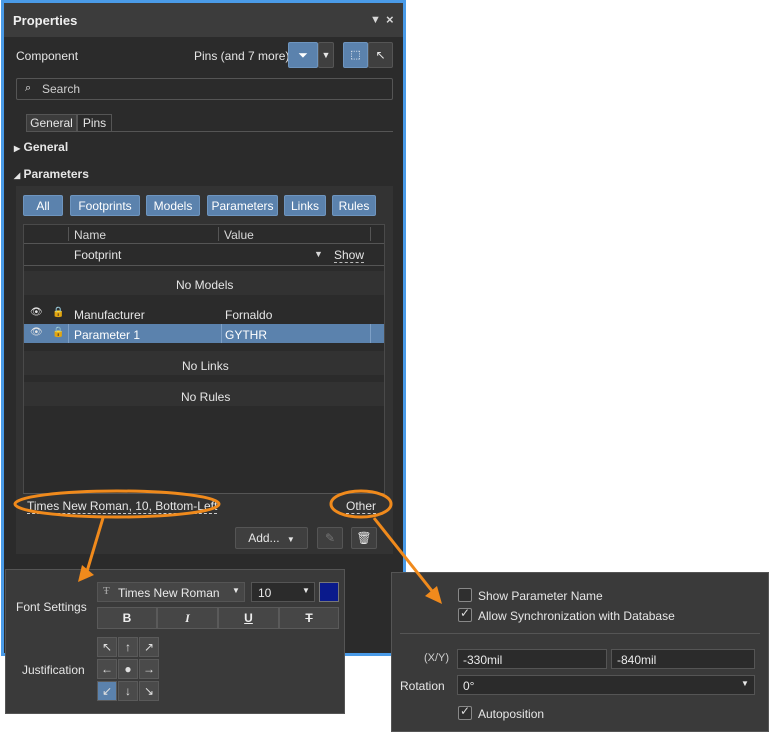 The image size is (771, 734). I want to click on font-link-highlight, so click(117, 504).